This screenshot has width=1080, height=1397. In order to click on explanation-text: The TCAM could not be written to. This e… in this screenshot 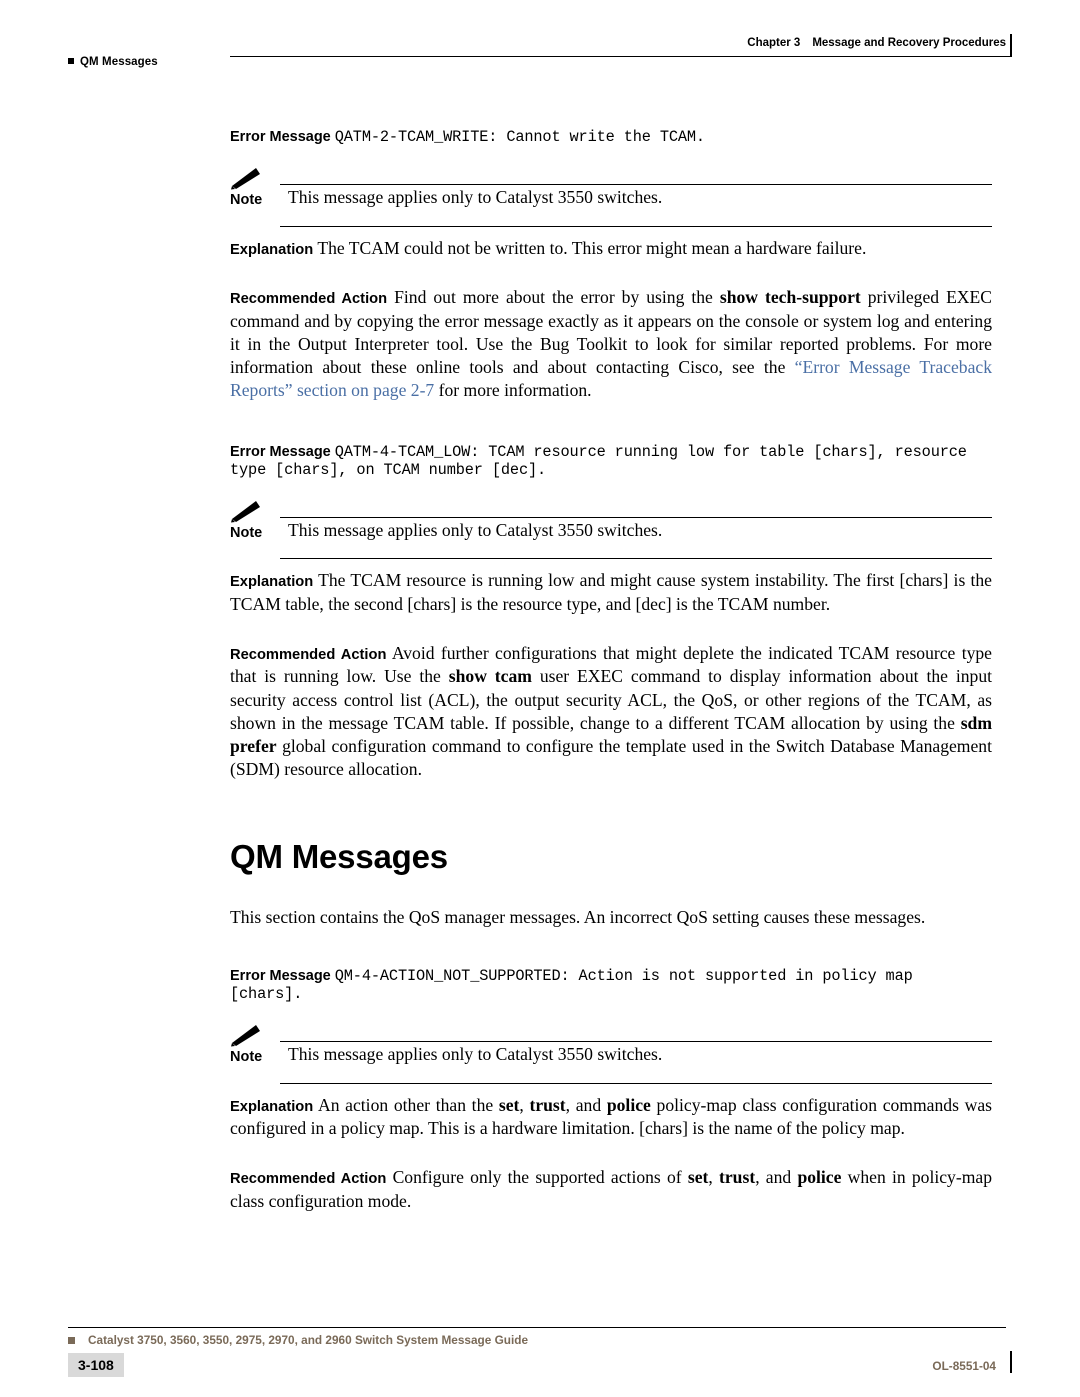, I will do `click(592, 247)`.